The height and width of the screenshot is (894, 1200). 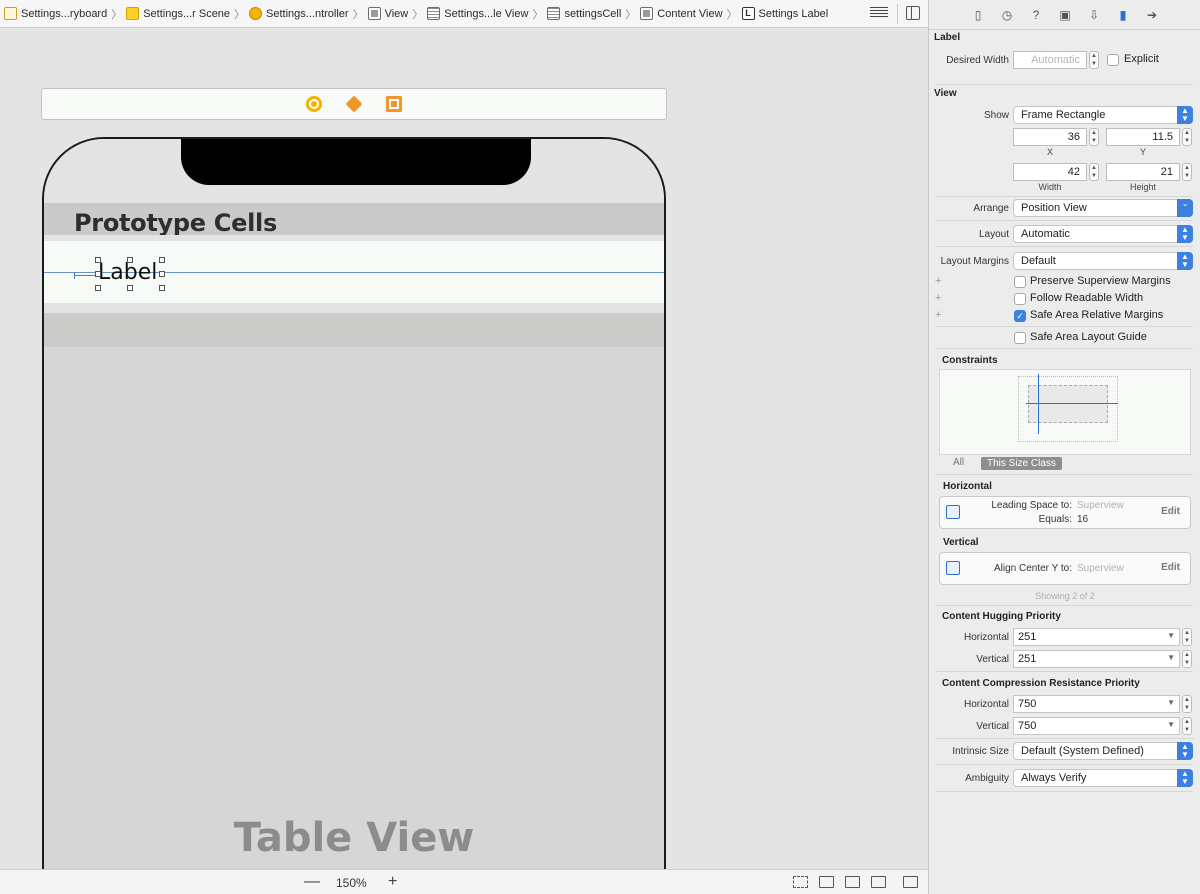 I want to click on file-inspector-icon: ▯, so click(x=978, y=15).